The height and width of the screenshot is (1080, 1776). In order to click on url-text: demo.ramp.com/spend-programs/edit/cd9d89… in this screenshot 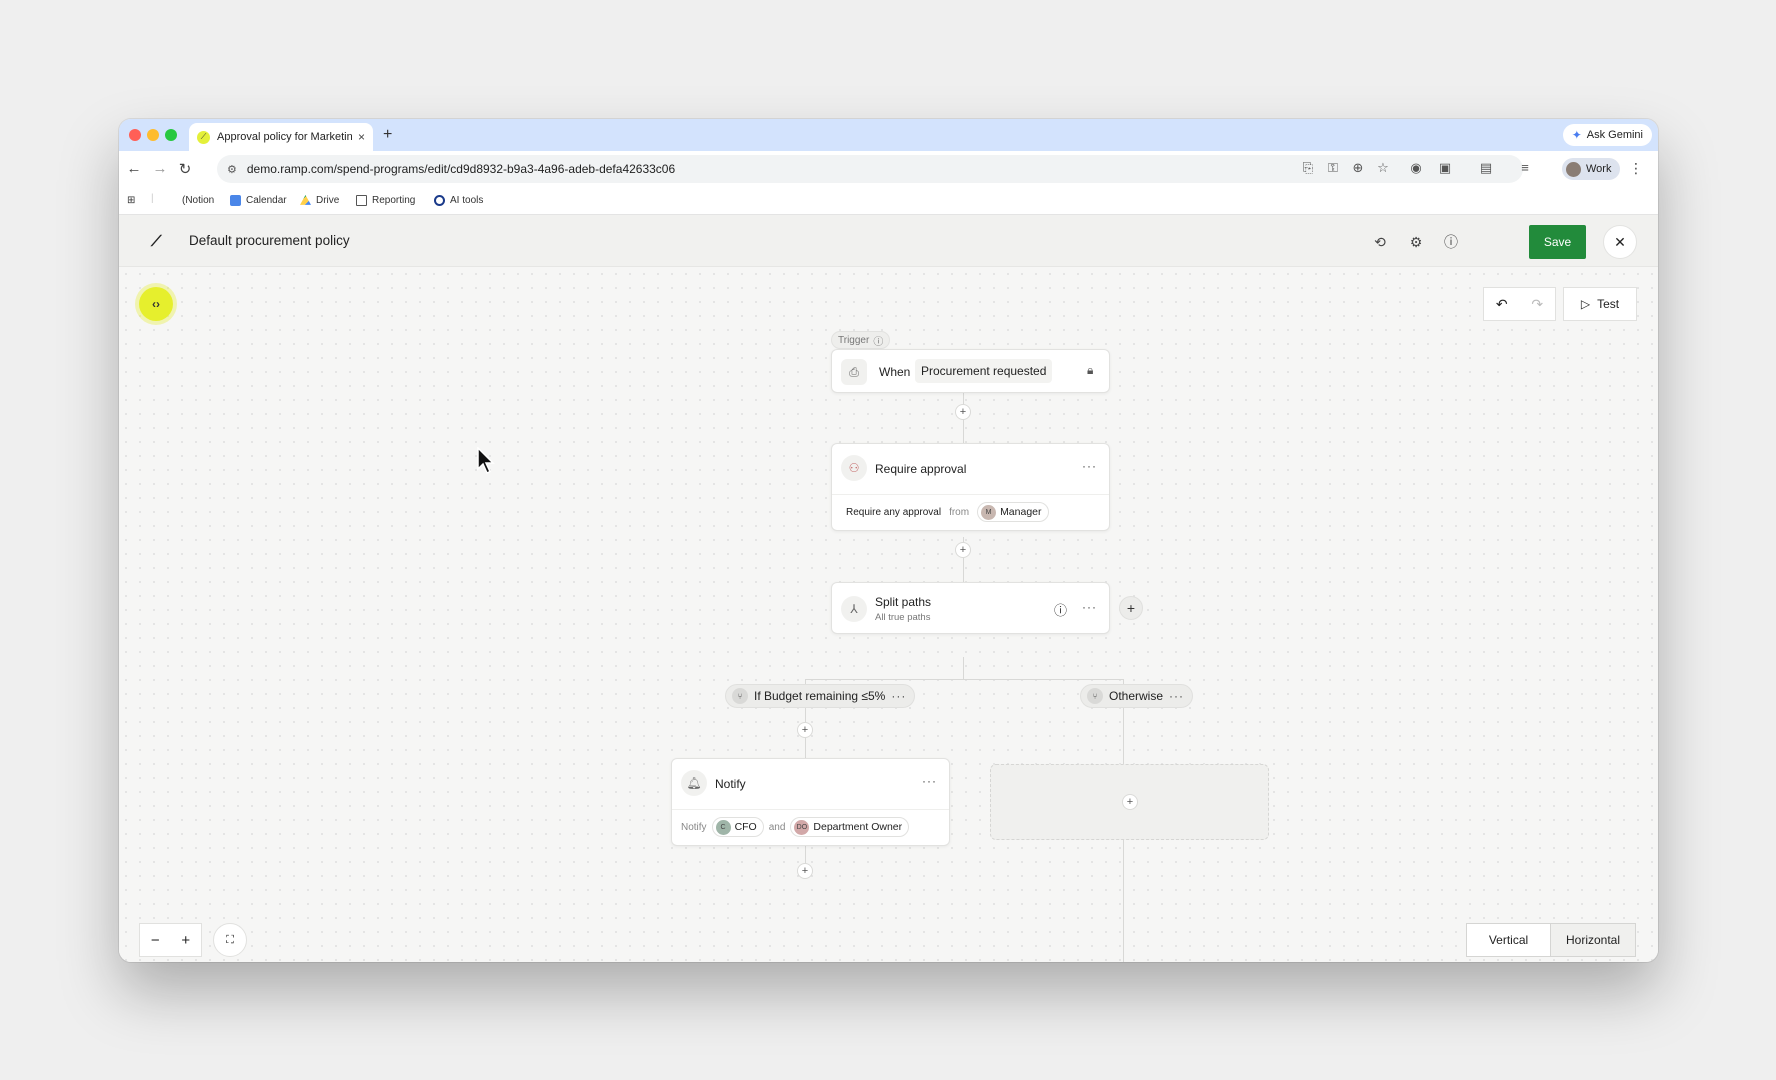, I will do `click(461, 169)`.